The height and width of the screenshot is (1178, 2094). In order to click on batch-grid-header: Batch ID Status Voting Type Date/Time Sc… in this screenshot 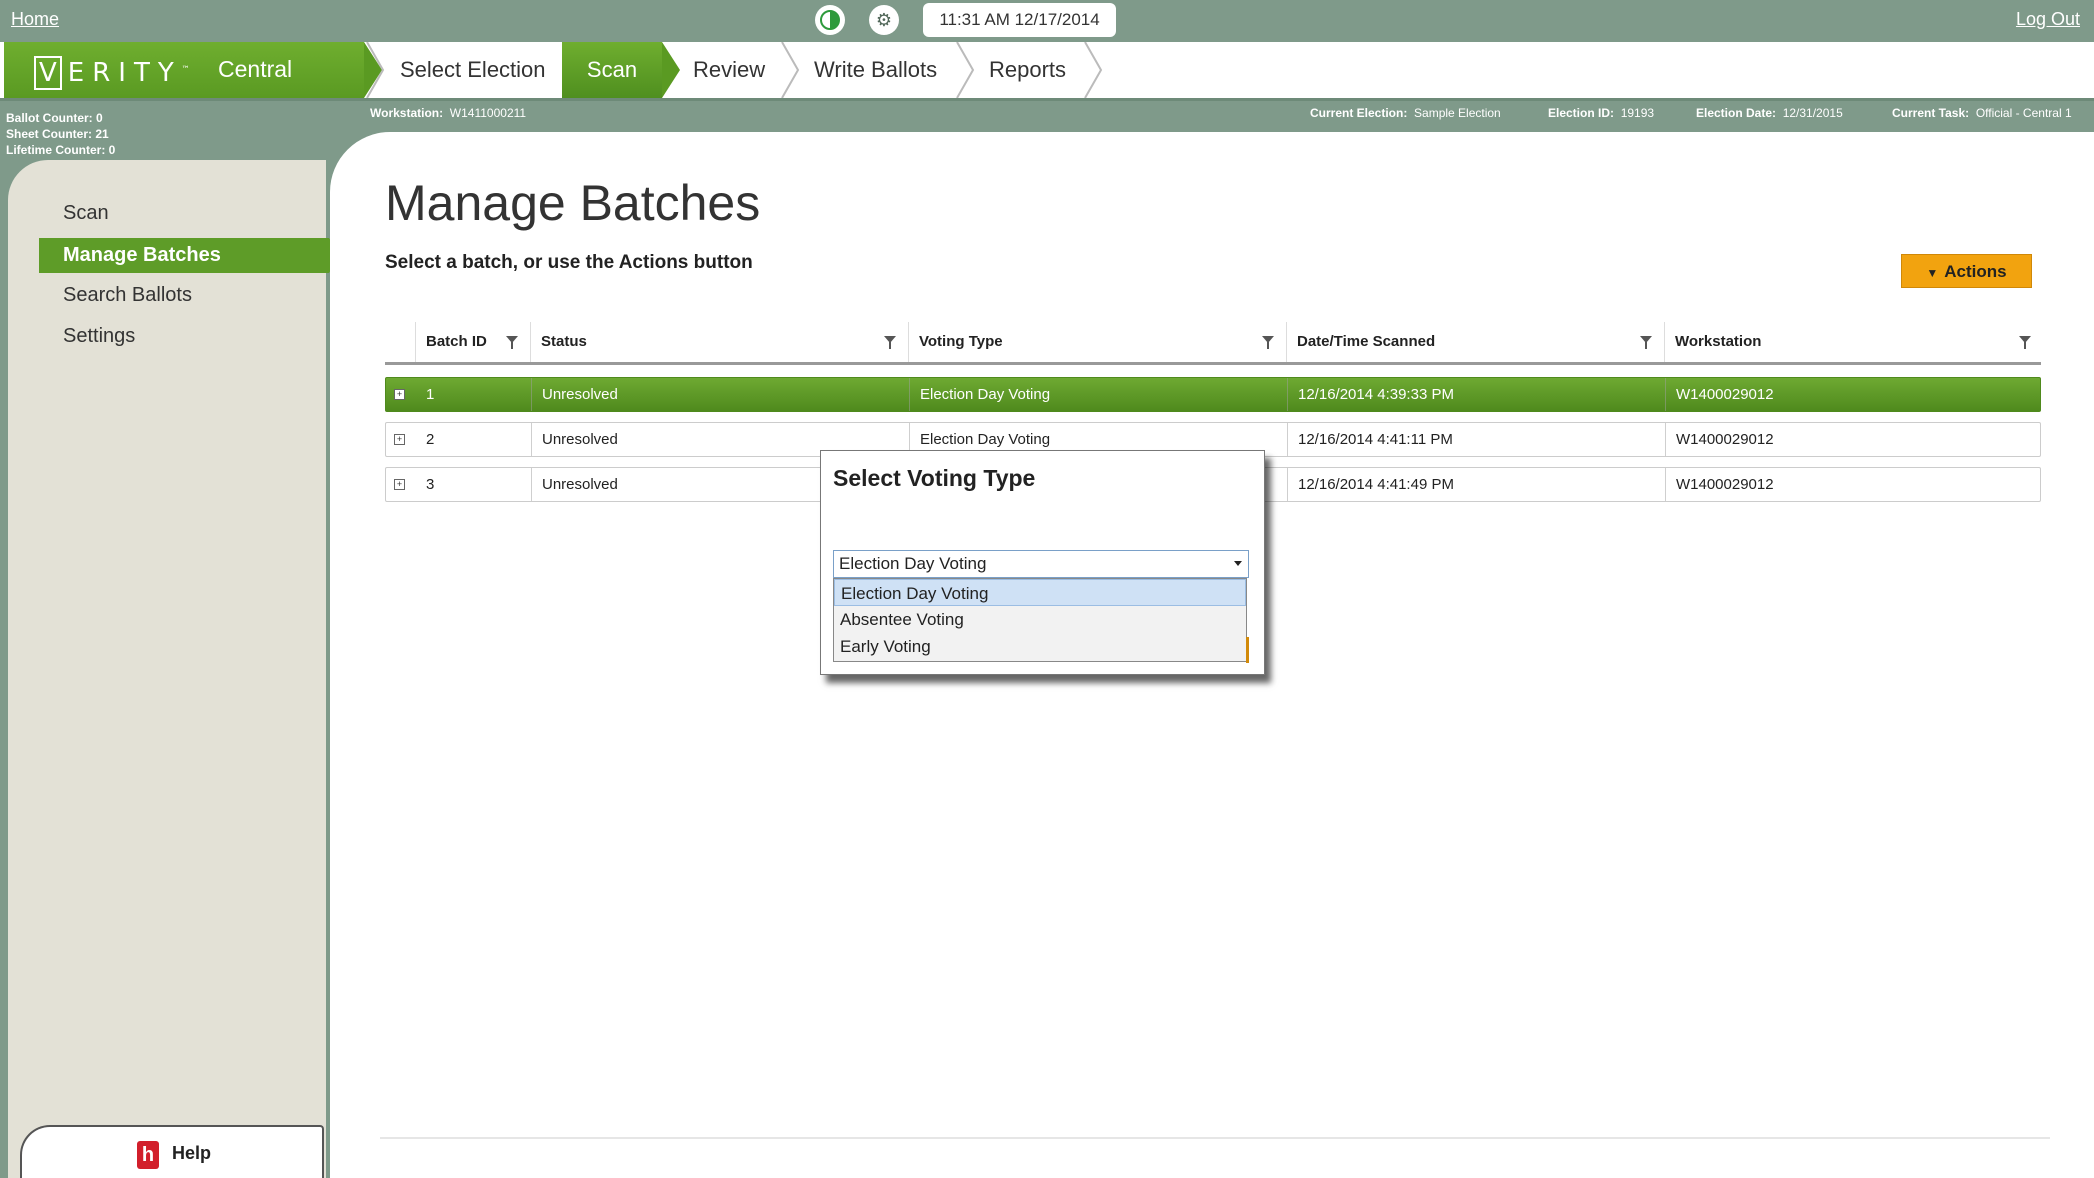, I will do `click(1213, 343)`.